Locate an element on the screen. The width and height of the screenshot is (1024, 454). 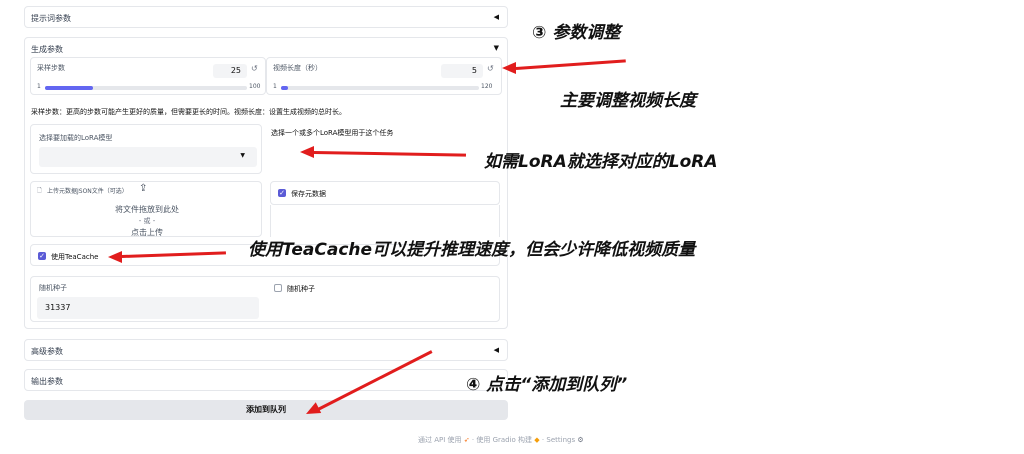
seed-label: 随机种子 is located at coordinates (53, 288).